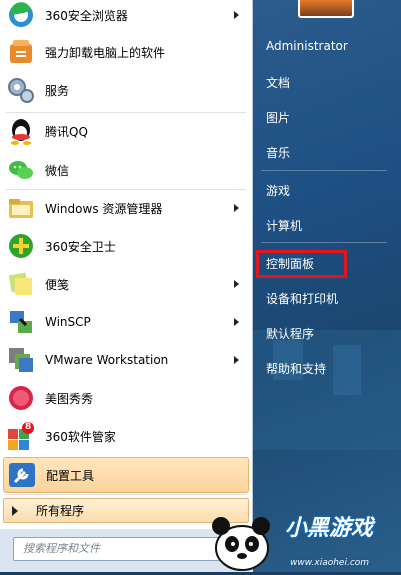 The height and width of the screenshot is (575, 401). I want to click on folder-explorer-icon, so click(21, 208).